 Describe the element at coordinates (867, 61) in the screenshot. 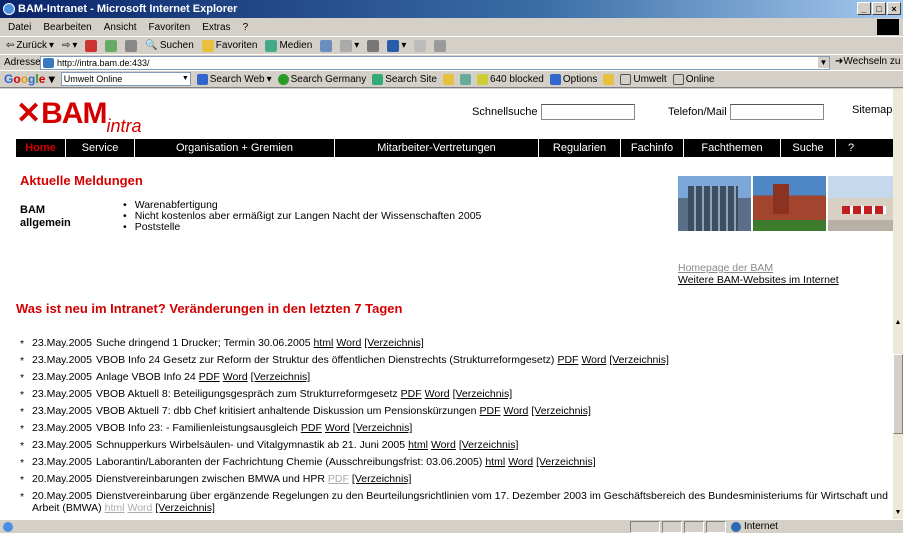

I see `go-button: ➜Wechseln zu` at that location.